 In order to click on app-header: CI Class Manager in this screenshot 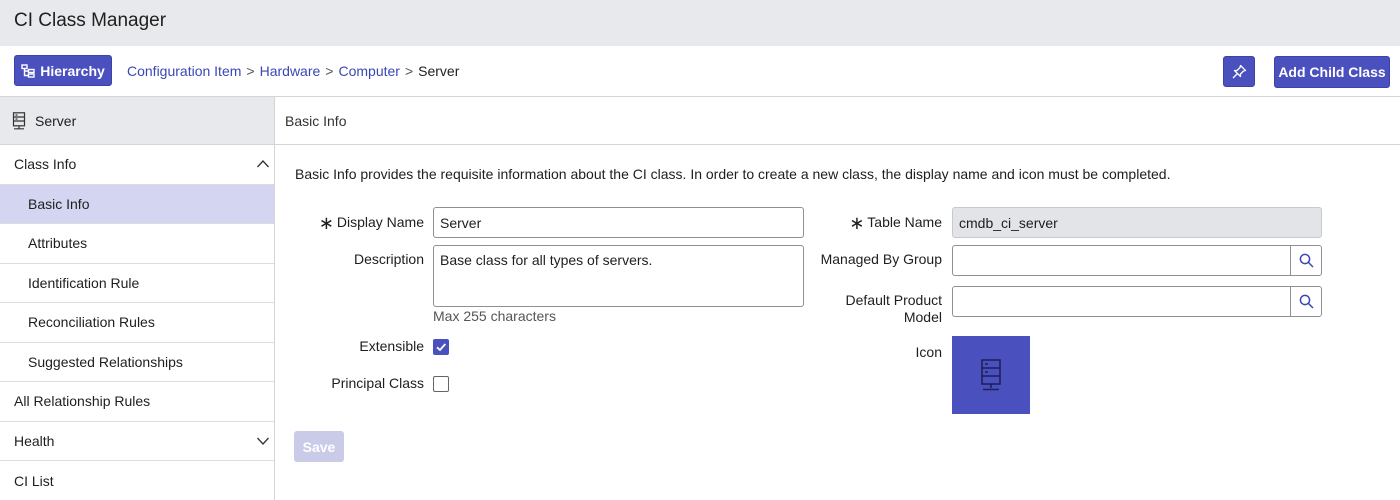, I will do `click(700, 23)`.